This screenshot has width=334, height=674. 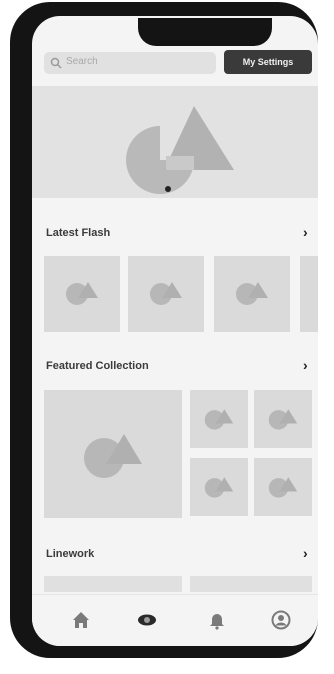 I want to click on hero-banner, so click(x=175, y=142).